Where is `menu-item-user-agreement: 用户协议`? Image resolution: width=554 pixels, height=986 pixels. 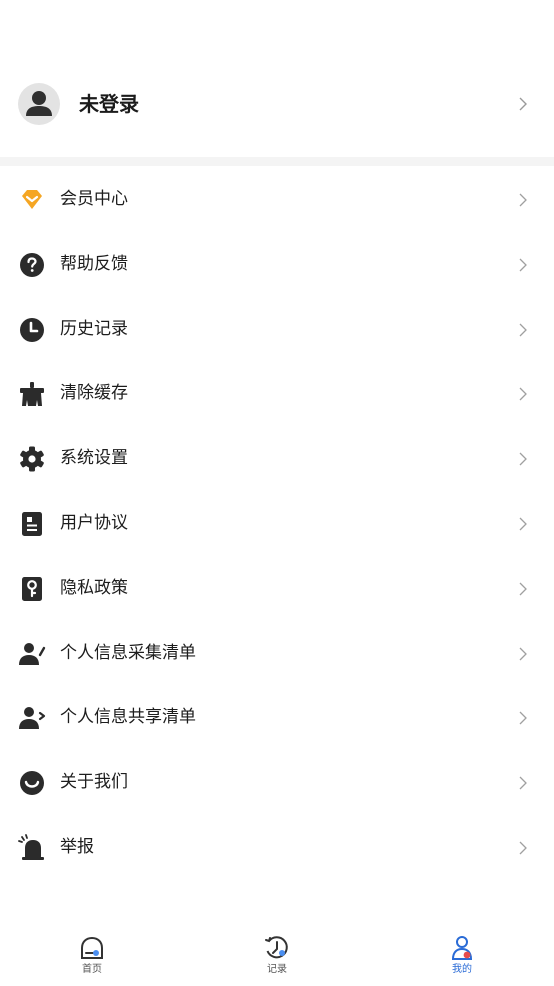
menu-item-user-agreement: 用户协议 is located at coordinates (277, 523).